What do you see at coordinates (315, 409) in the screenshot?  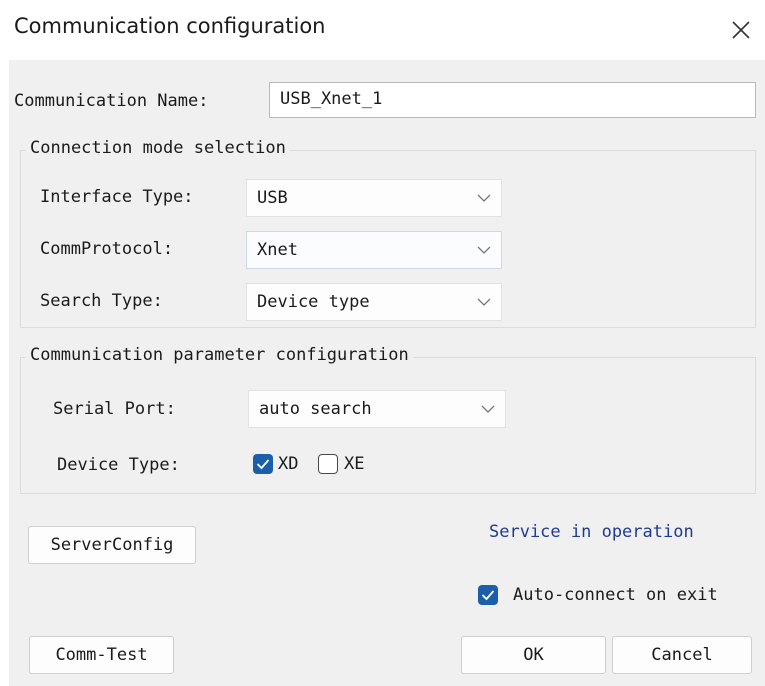 I see `serial-port-value: auto search` at bounding box center [315, 409].